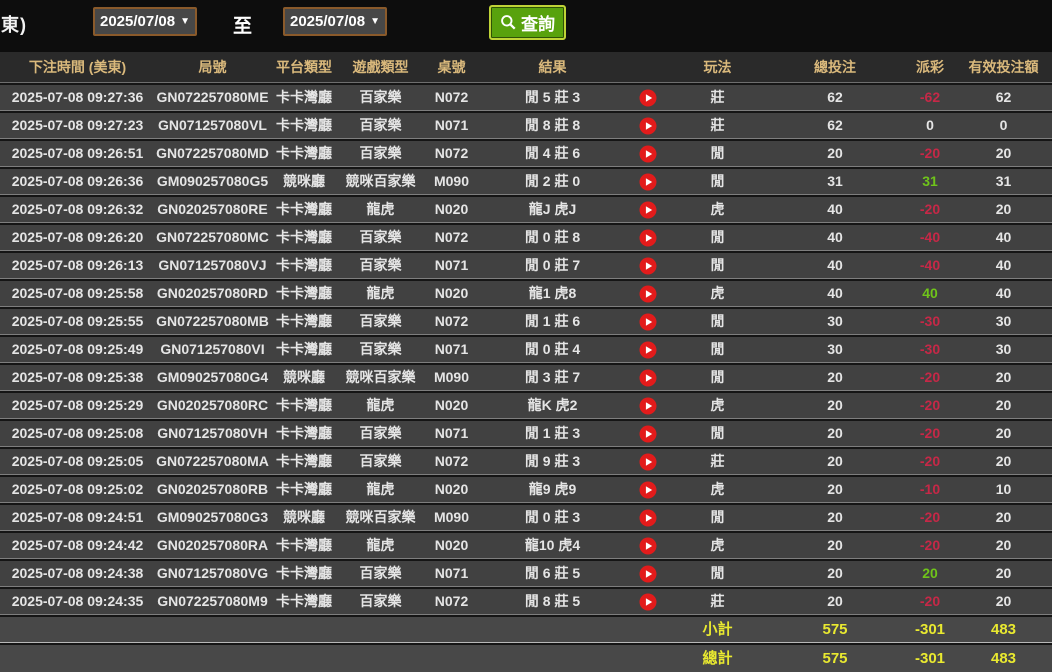 The image size is (1052, 672). What do you see at coordinates (835, 658) in the screenshot?
I see `grand-total-total-bet: 575` at bounding box center [835, 658].